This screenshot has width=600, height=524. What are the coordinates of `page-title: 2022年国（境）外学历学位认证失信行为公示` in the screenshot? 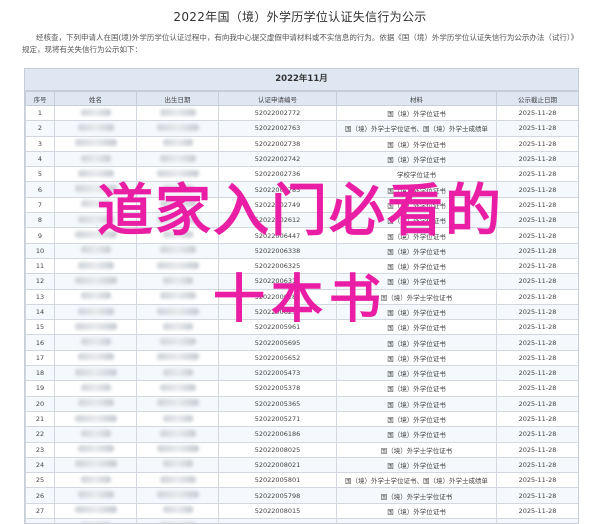 It's located at (300, 17).